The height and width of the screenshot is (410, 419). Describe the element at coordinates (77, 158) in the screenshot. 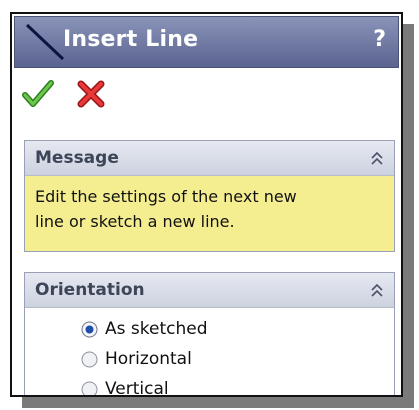

I see `message-group-title: Message` at that location.